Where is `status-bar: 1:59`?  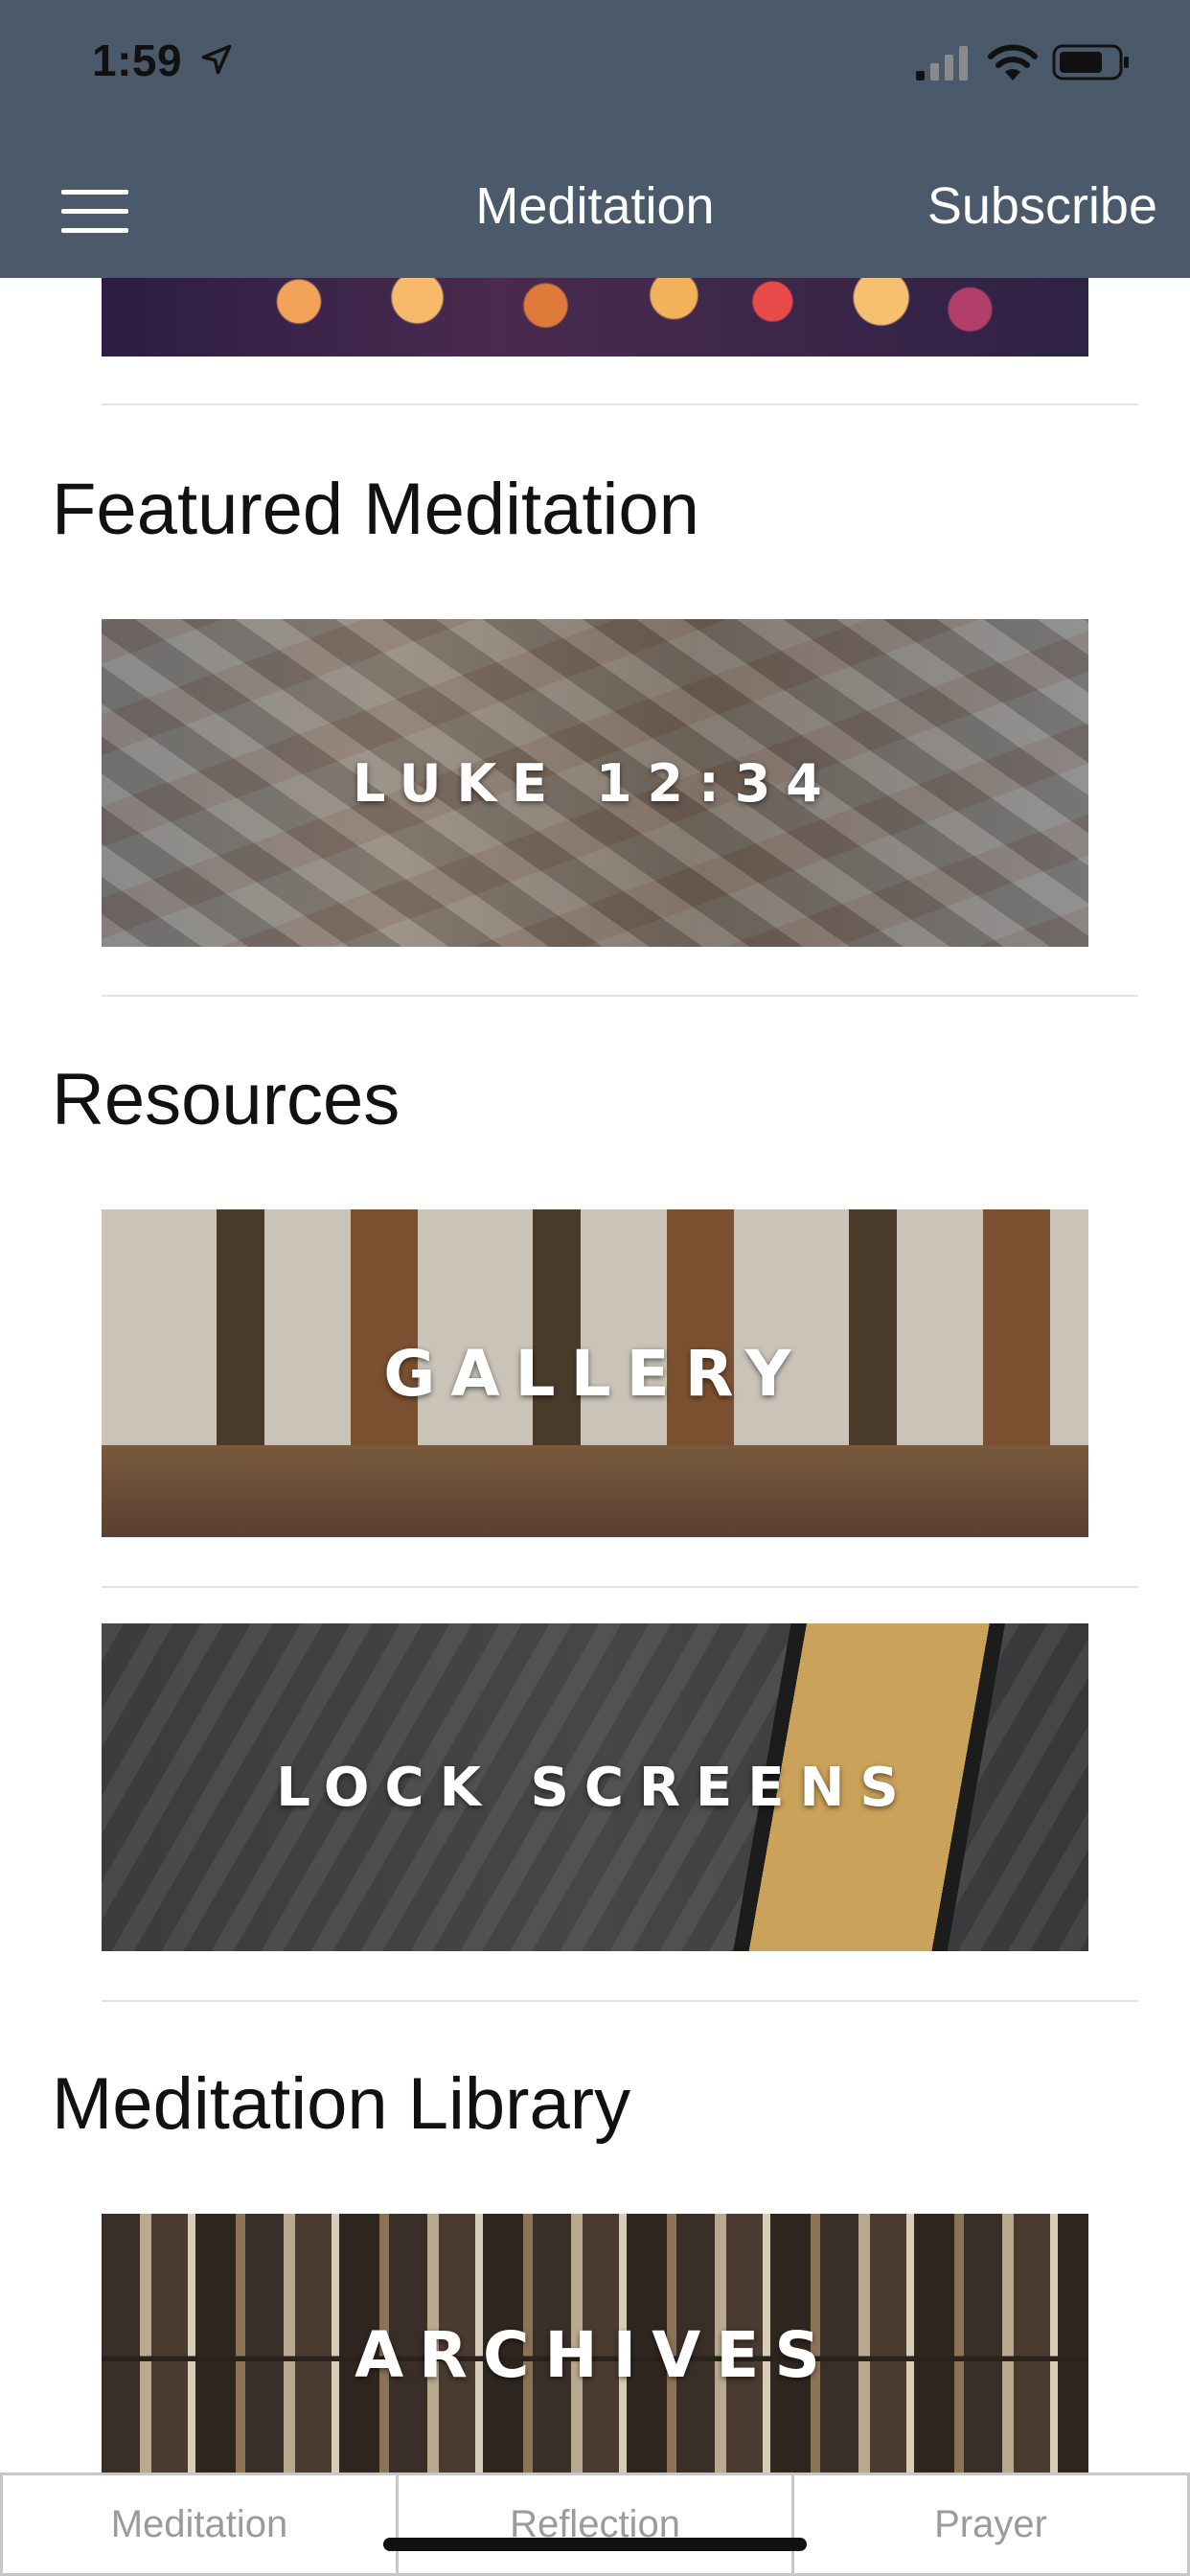 status-bar: 1:59 is located at coordinates (595, 63).